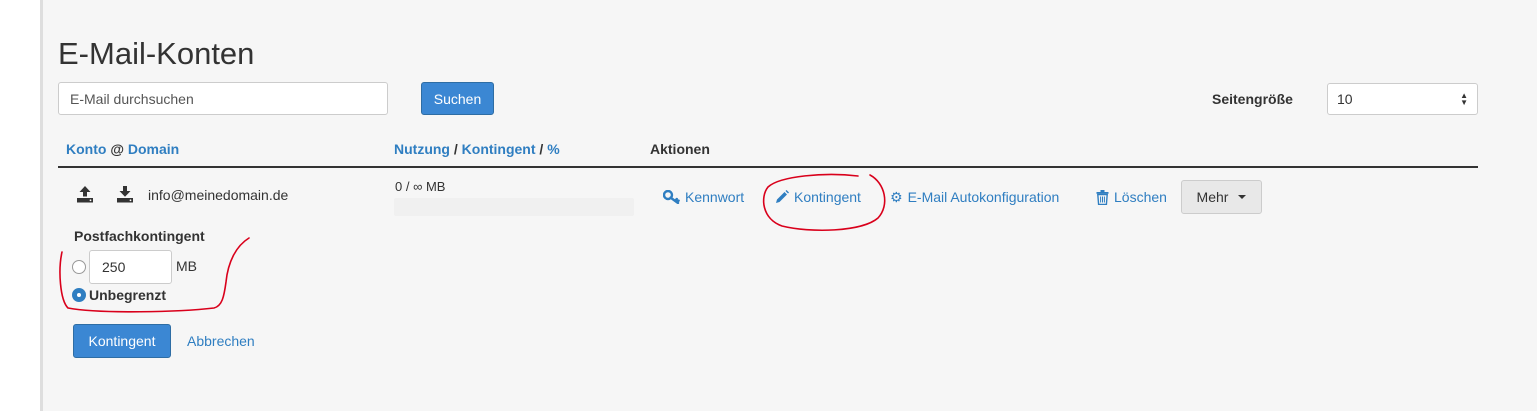  I want to click on more-dropdown-button: Mehr, so click(1221, 197).